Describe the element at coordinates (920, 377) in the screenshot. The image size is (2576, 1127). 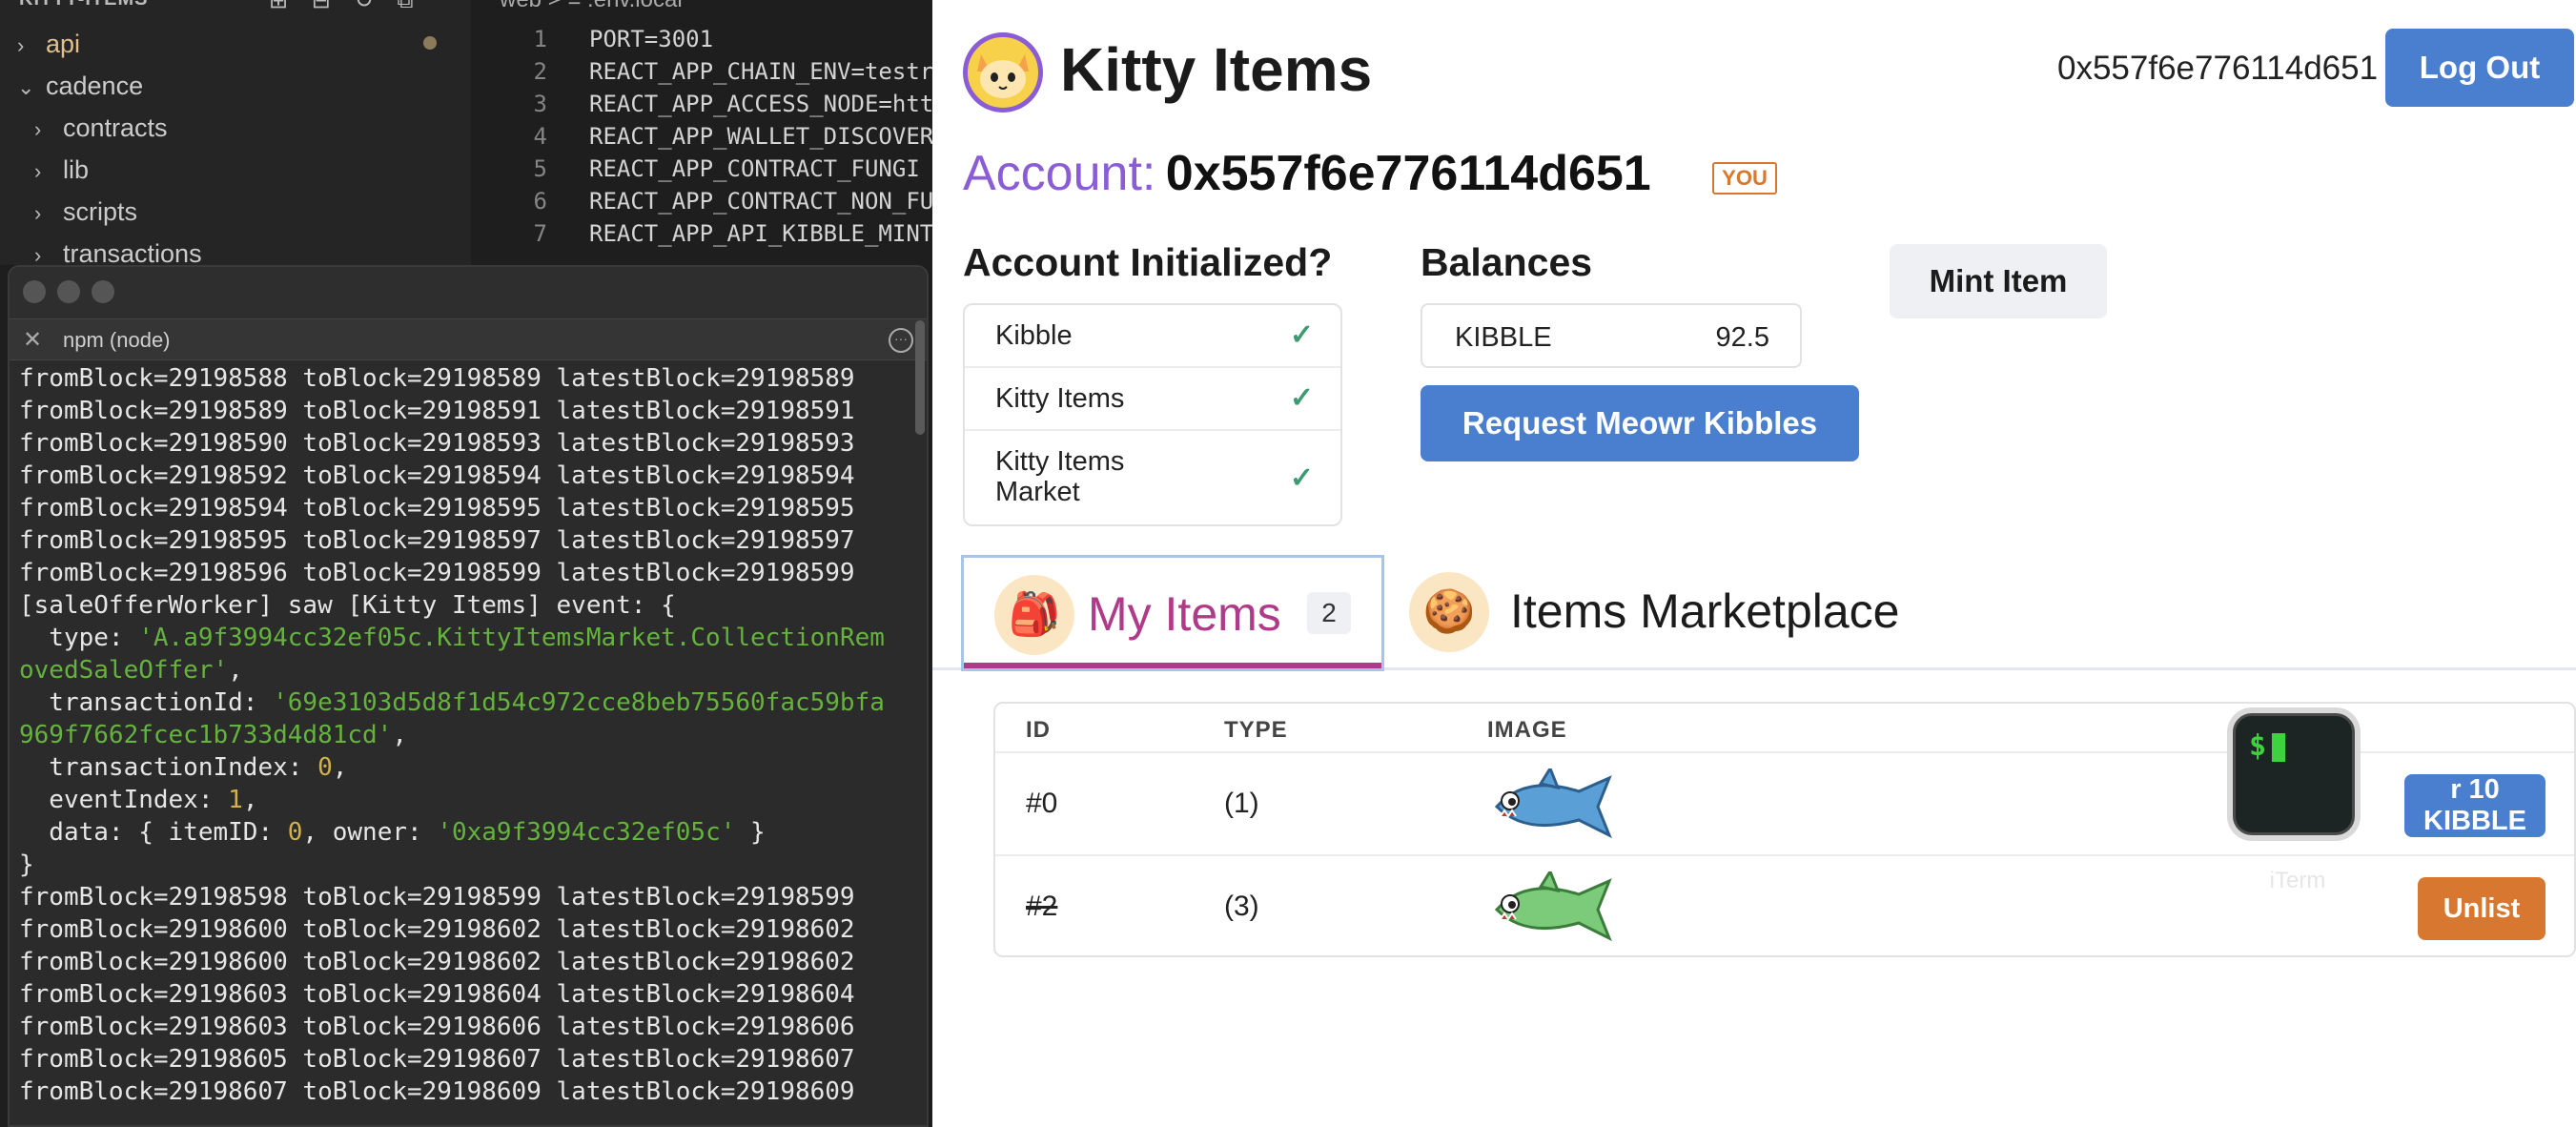
I see `terminal-scrollbar` at that location.